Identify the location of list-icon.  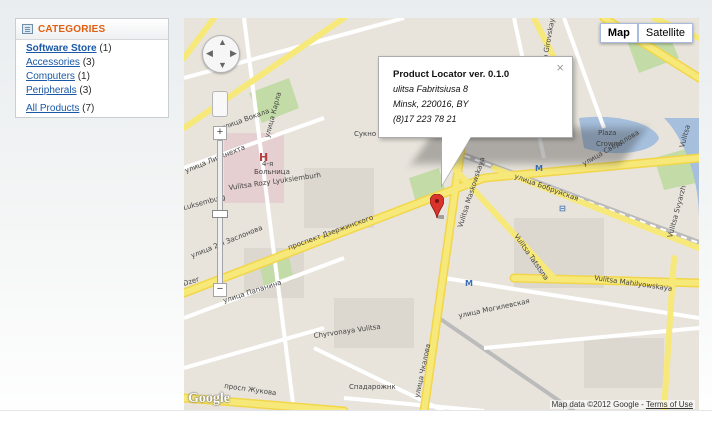
(27, 29).